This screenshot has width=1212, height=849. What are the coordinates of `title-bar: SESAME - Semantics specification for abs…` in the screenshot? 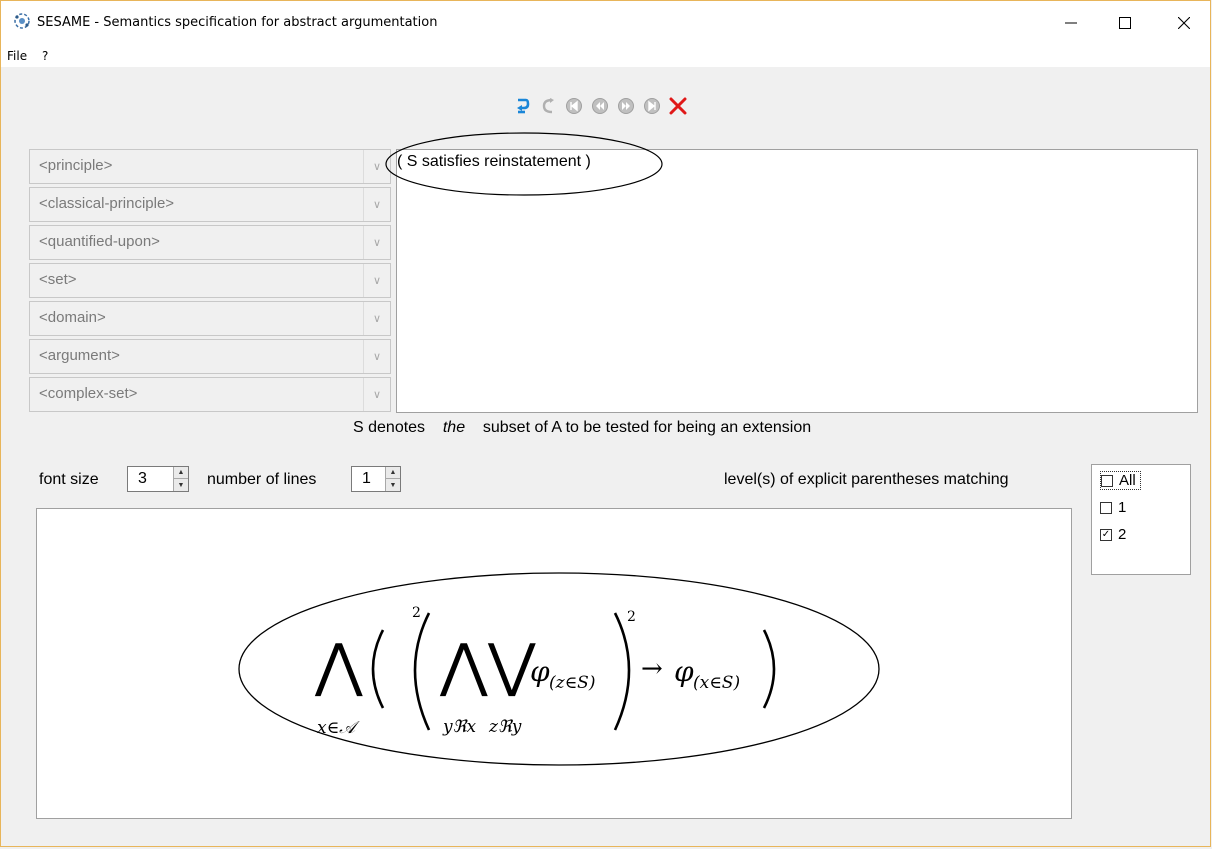 It's located at (605, 23).